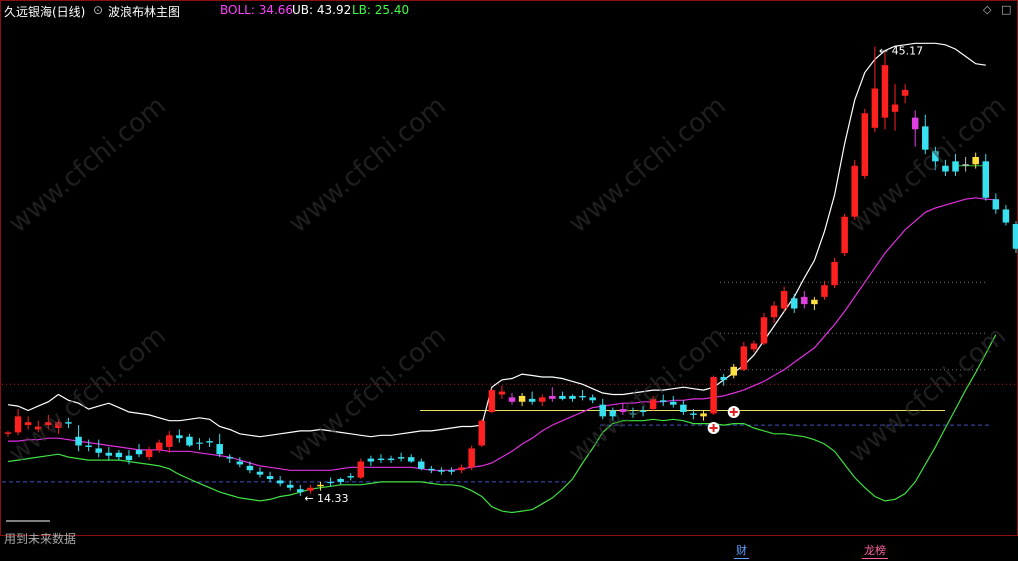  Describe the element at coordinates (875, 550) in the screenshot. I see `ranking-badge: 龙榜` at that location.